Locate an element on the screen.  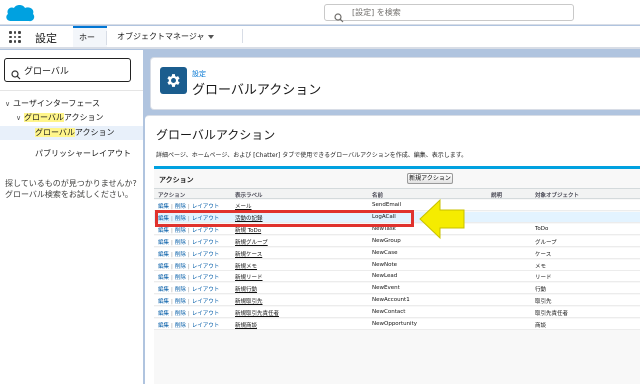
target-object: リード is located at coordinates (543, 278).